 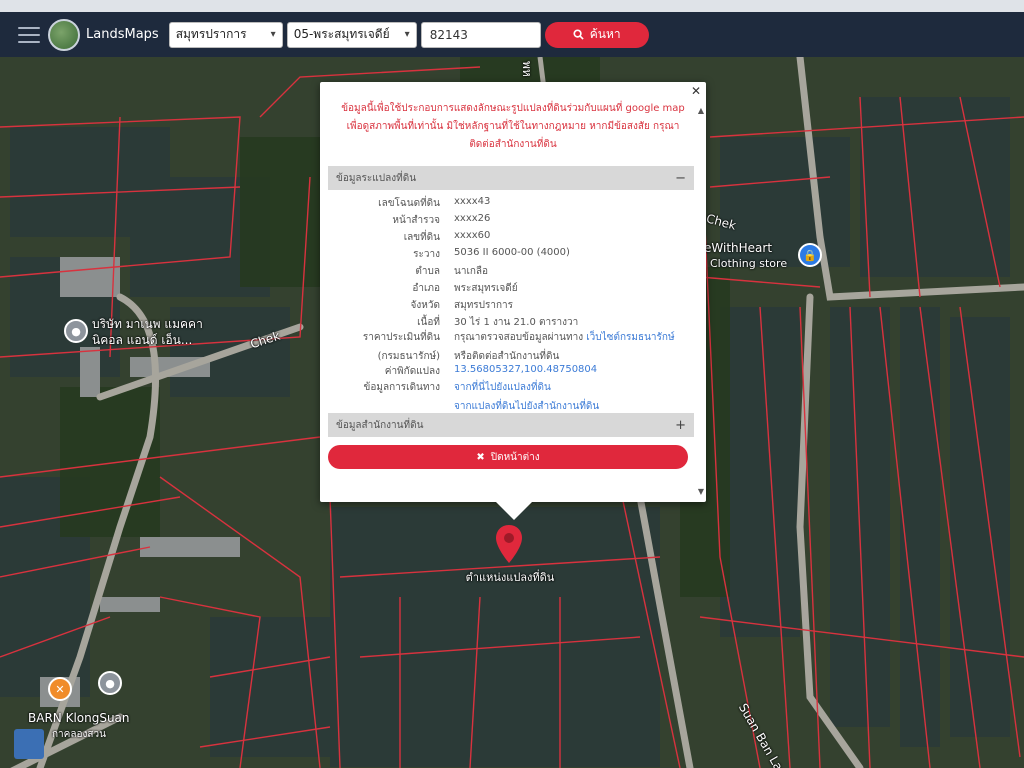 I want to click on detail-value: นาเกลือ, so click(x=471, y=271).